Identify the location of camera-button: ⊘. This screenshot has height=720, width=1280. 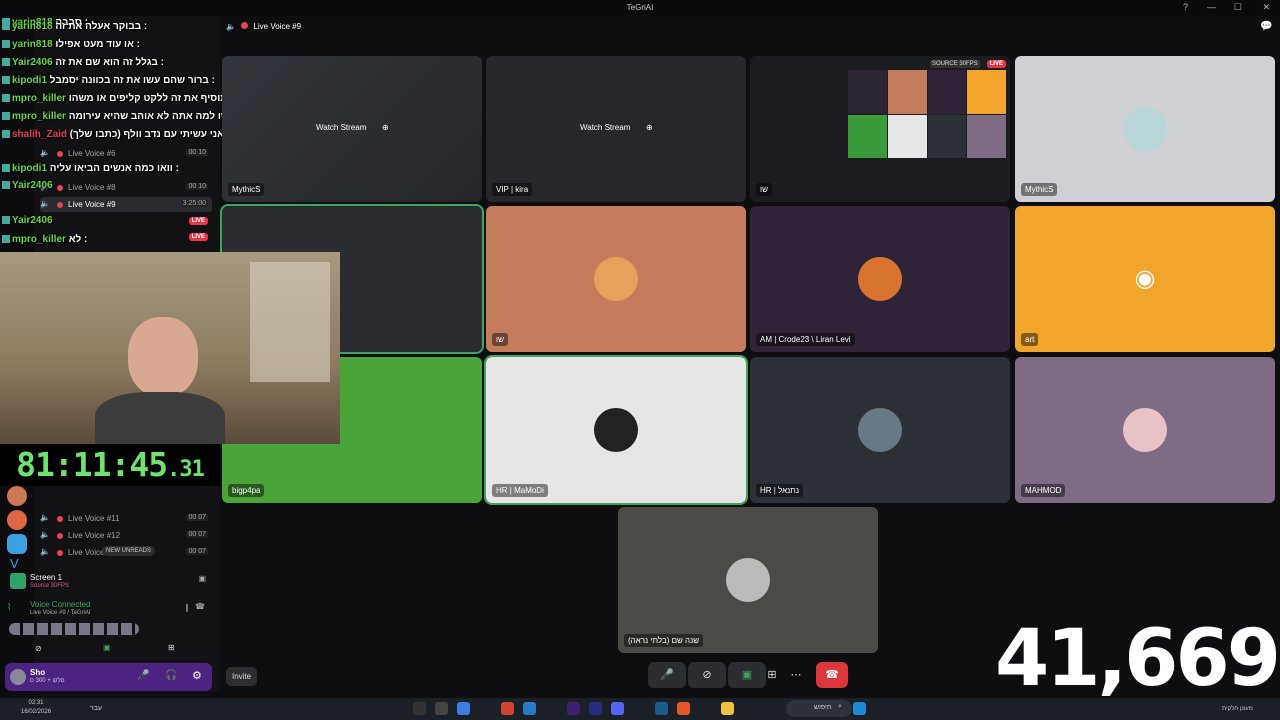
(707, 675).